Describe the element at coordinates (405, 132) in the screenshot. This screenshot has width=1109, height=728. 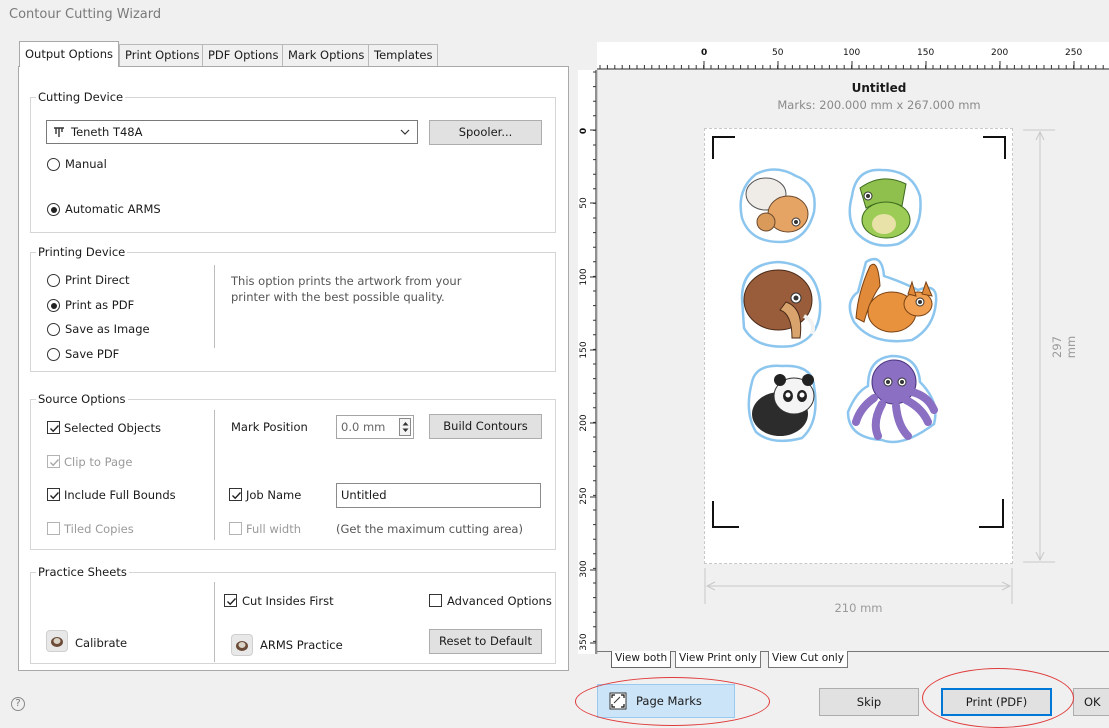
I see `chevron-down-icon` at that location.